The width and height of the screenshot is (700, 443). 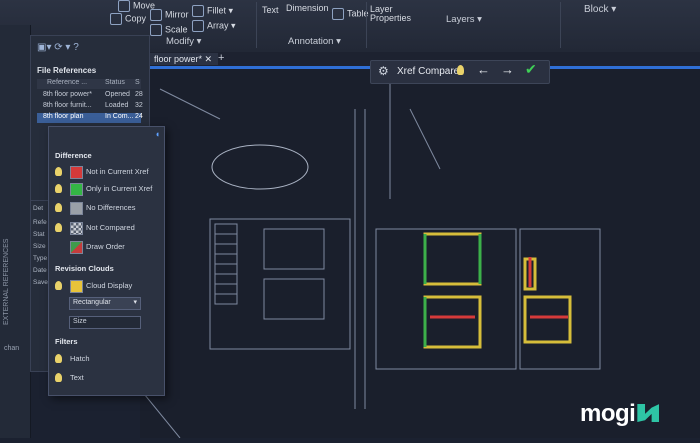 I want to click on xref-compare-toolbar: ⚙ Xref Compare ← → ✔, so click(x=460, y=72).